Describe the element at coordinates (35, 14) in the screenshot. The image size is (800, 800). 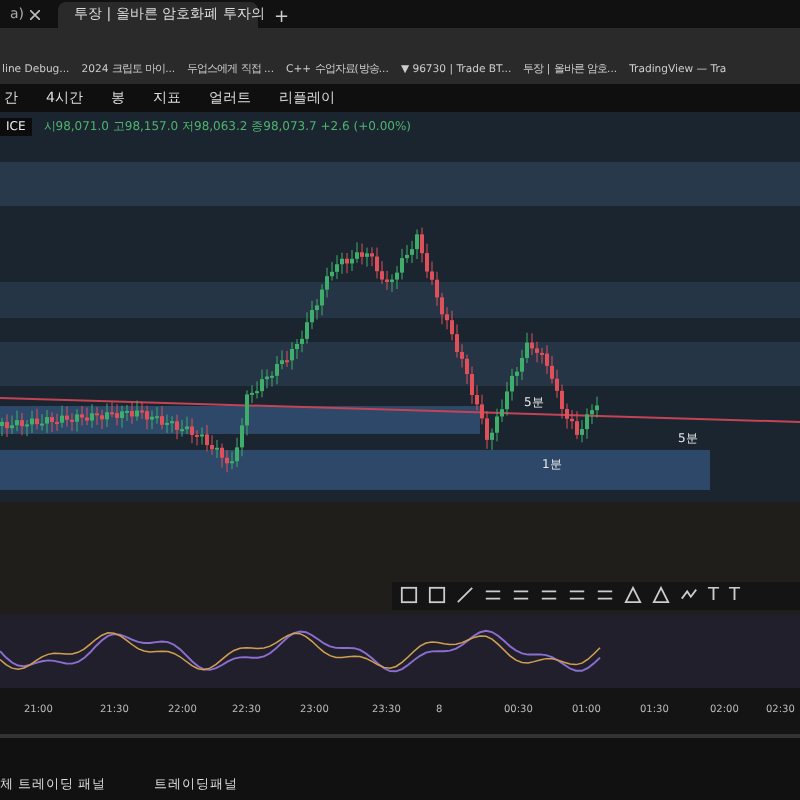
I see `close-icon` at that location.